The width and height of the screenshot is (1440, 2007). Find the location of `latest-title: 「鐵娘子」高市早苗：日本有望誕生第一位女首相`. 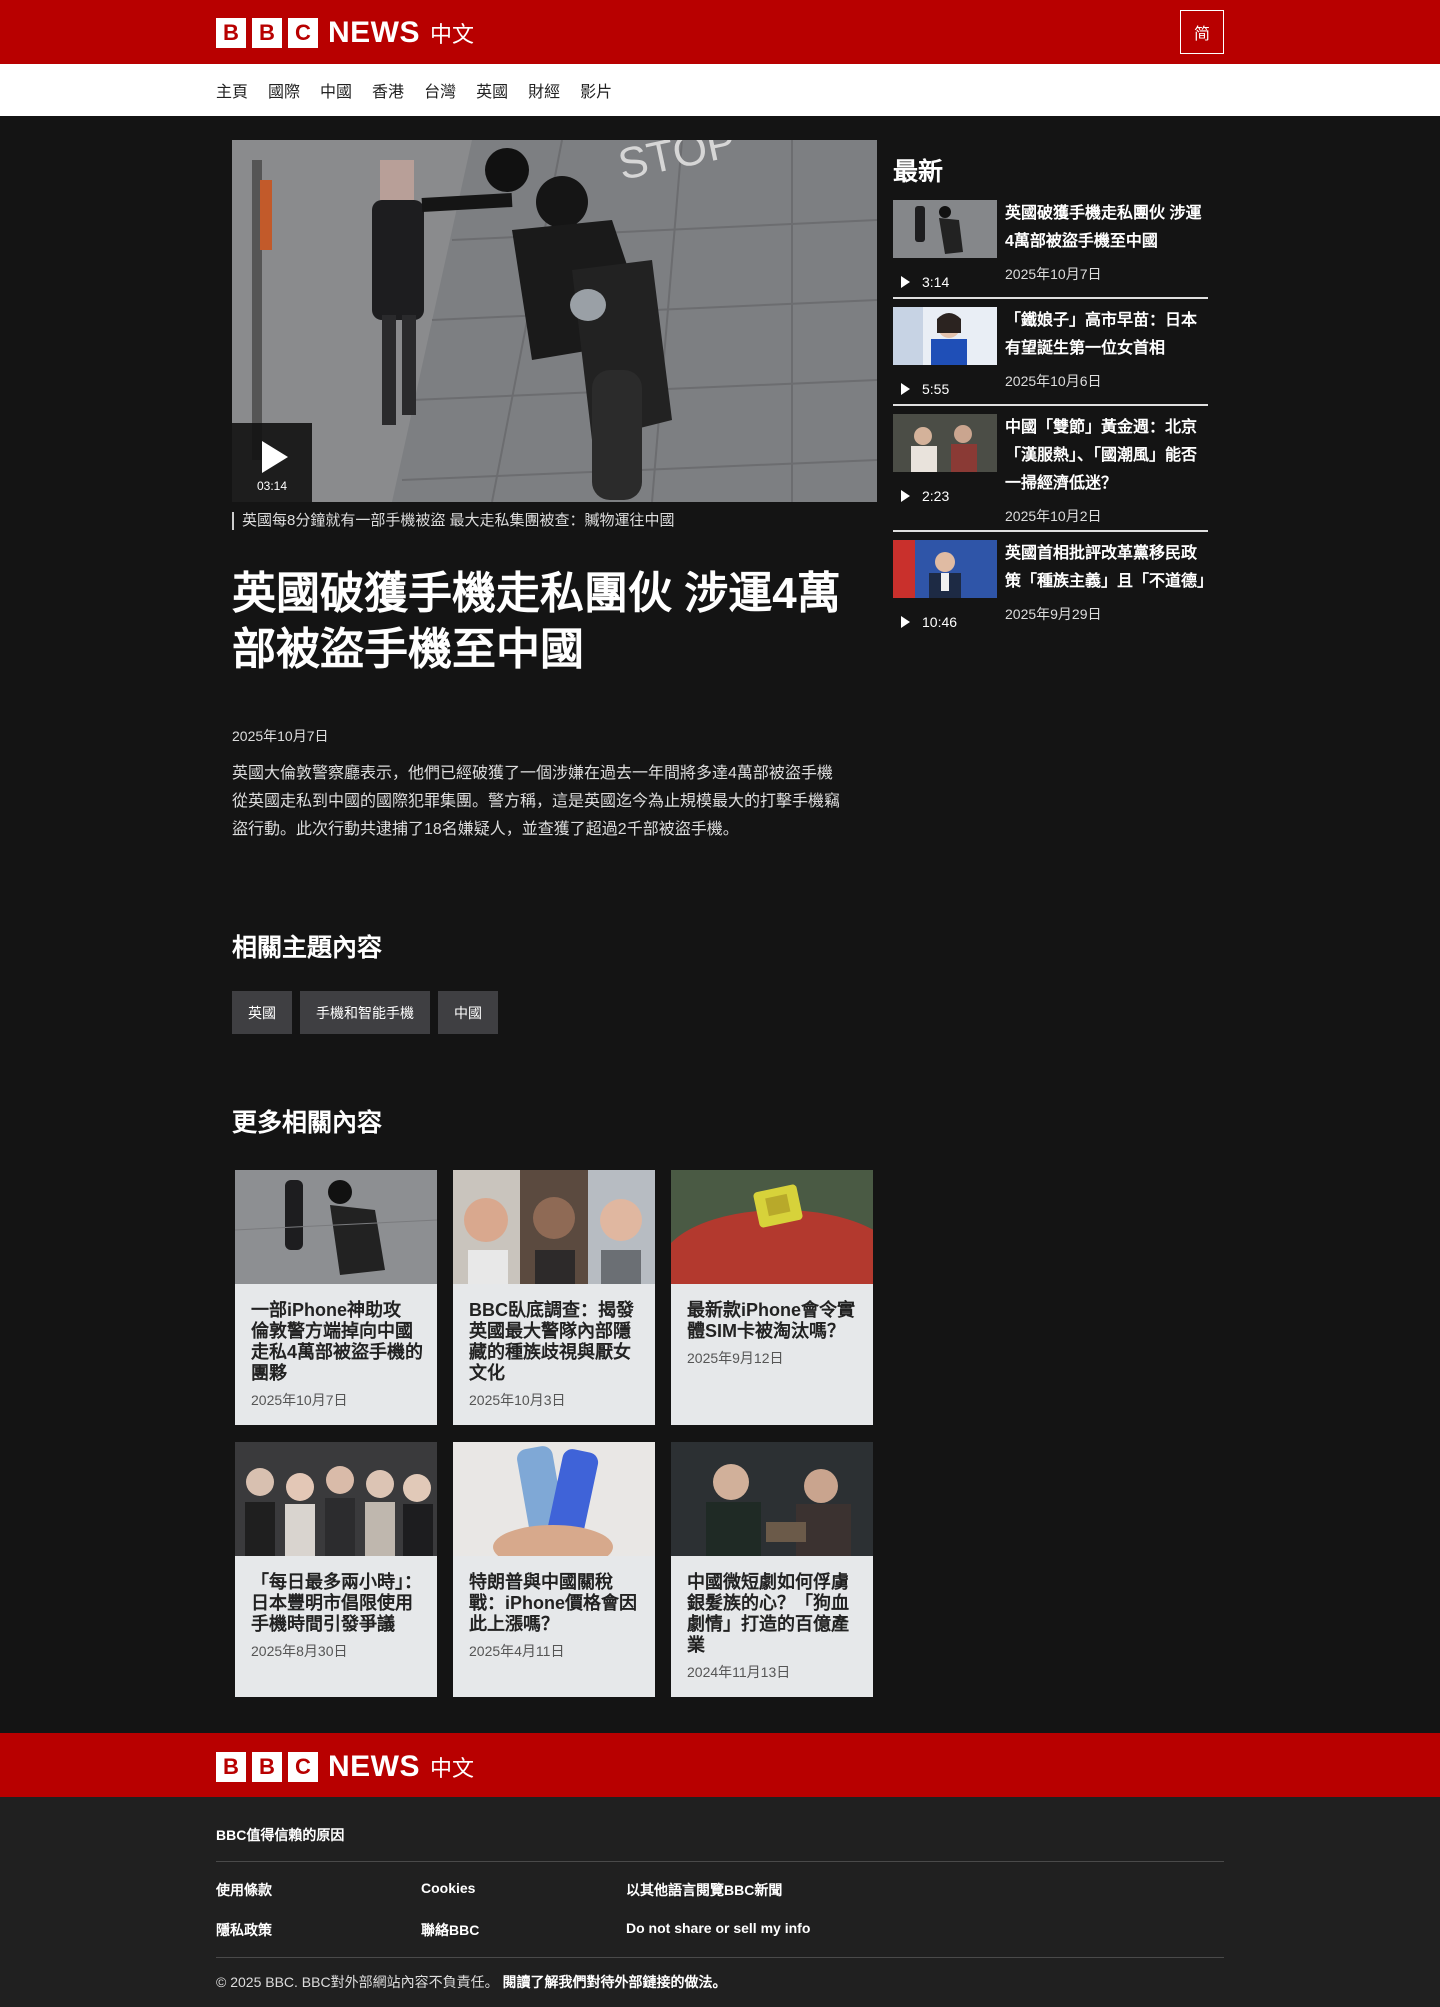

latest-title: 「鐵娘子」高市早苗：日本有望誕生第一位女首相 is located at coordinates (1101, 334).